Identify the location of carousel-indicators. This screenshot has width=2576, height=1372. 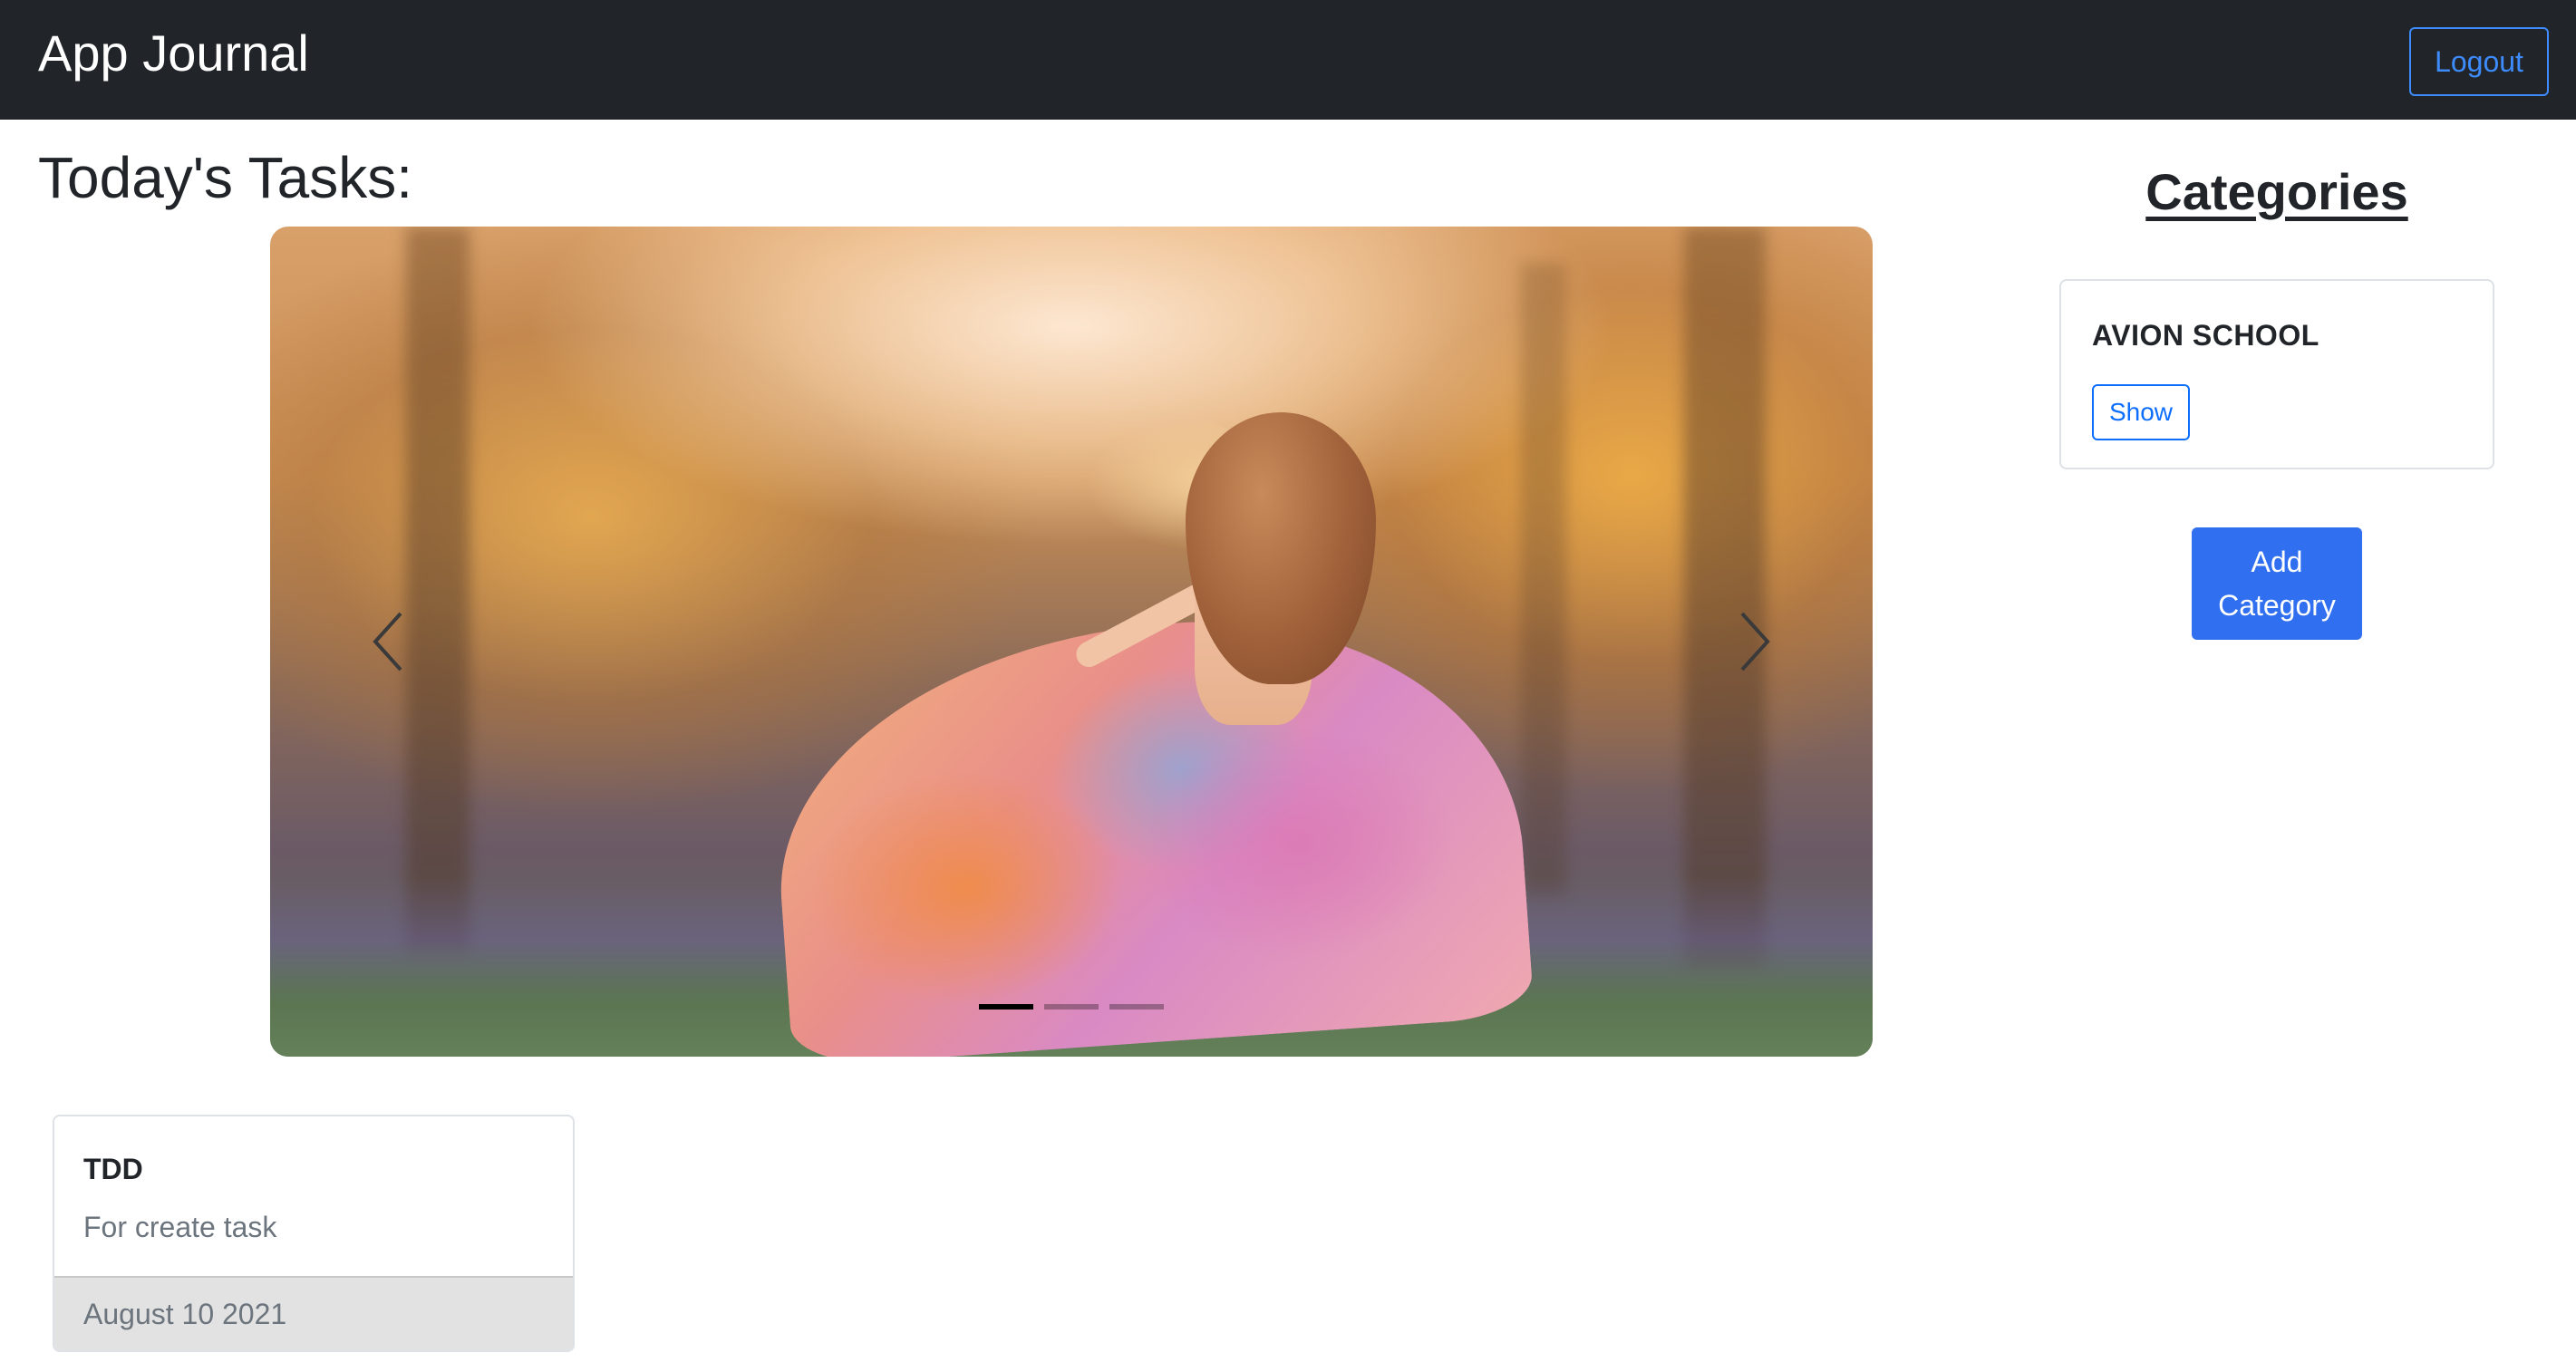
(1071, 1007).